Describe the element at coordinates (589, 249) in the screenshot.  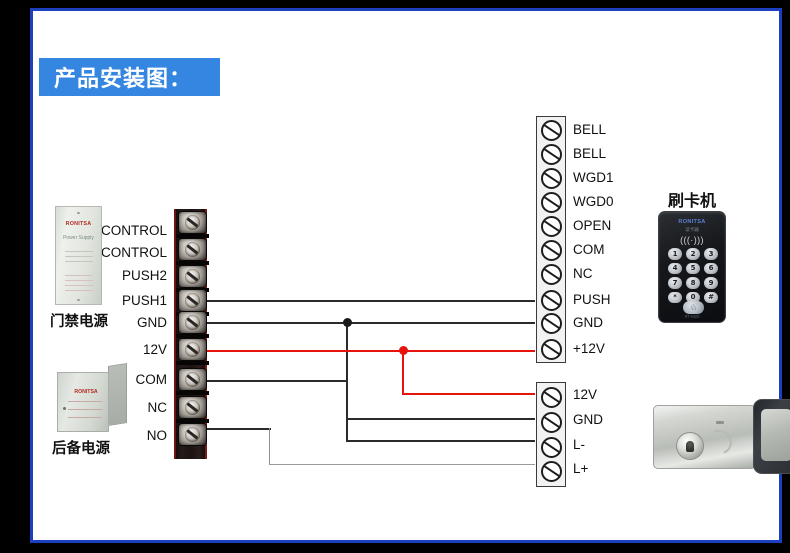
I see `terminal-label-com-r: COM` at that location.